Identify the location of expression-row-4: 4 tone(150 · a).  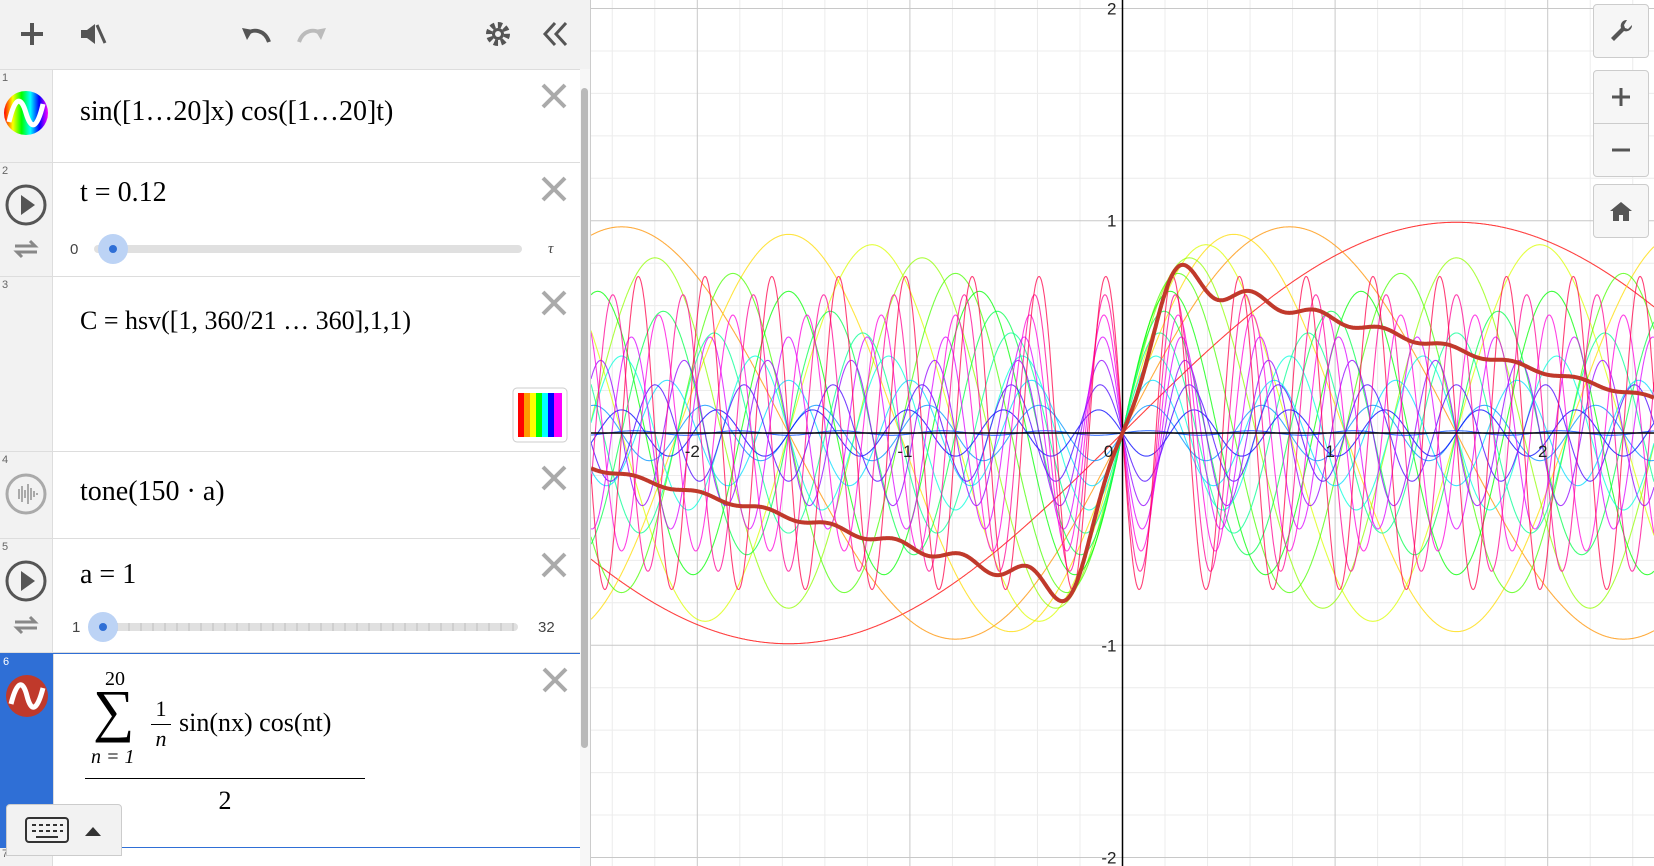
(290, 495).